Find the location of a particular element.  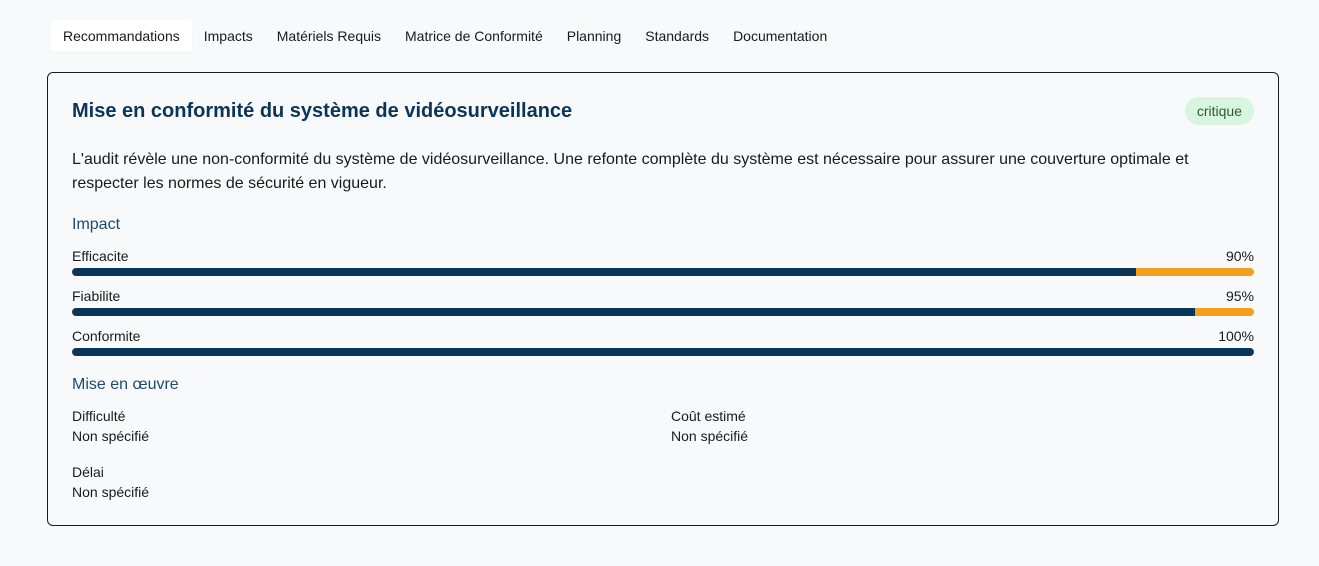

implementation-section-title: Mise en œuvre is located at coordinates (125, 384).